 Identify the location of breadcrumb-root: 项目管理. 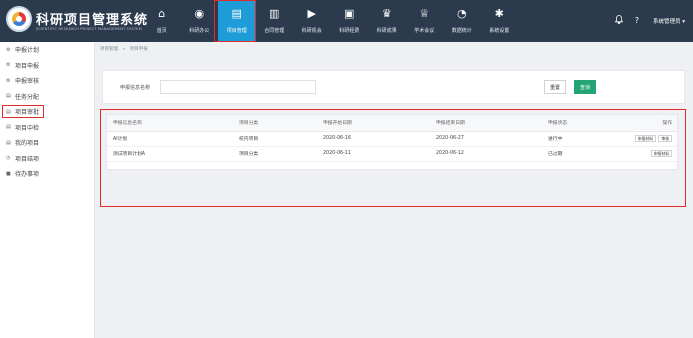
(109, 49).